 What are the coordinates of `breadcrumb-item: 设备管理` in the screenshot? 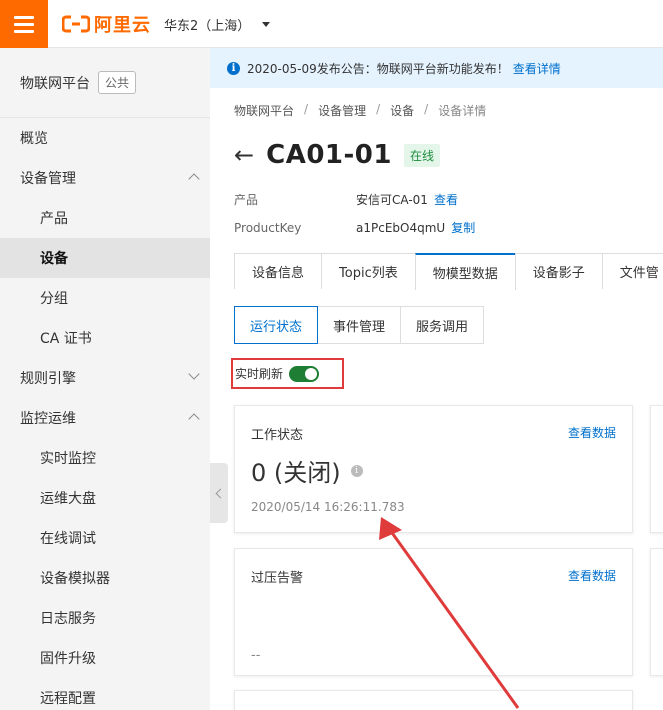 It's located at (342, 110).